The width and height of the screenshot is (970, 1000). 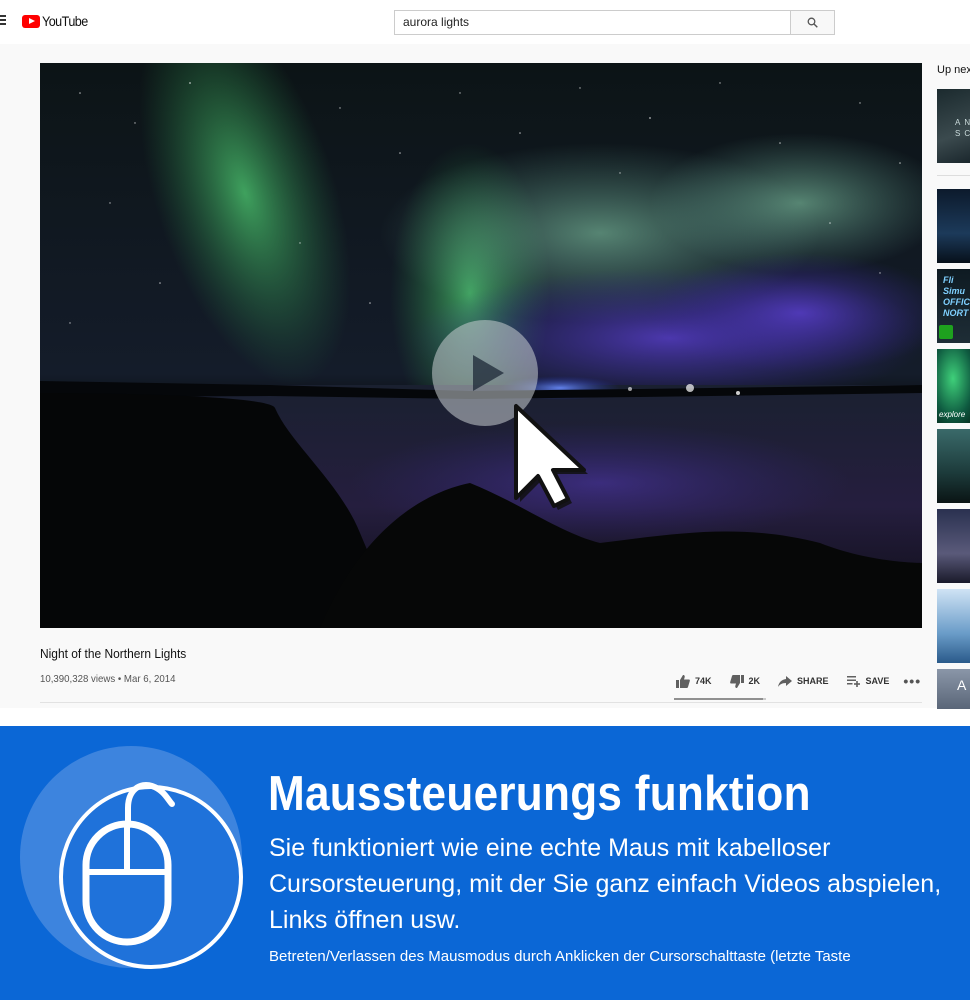 I want to click on like-dislike-ratio-bar, so click(x=720, y=699).